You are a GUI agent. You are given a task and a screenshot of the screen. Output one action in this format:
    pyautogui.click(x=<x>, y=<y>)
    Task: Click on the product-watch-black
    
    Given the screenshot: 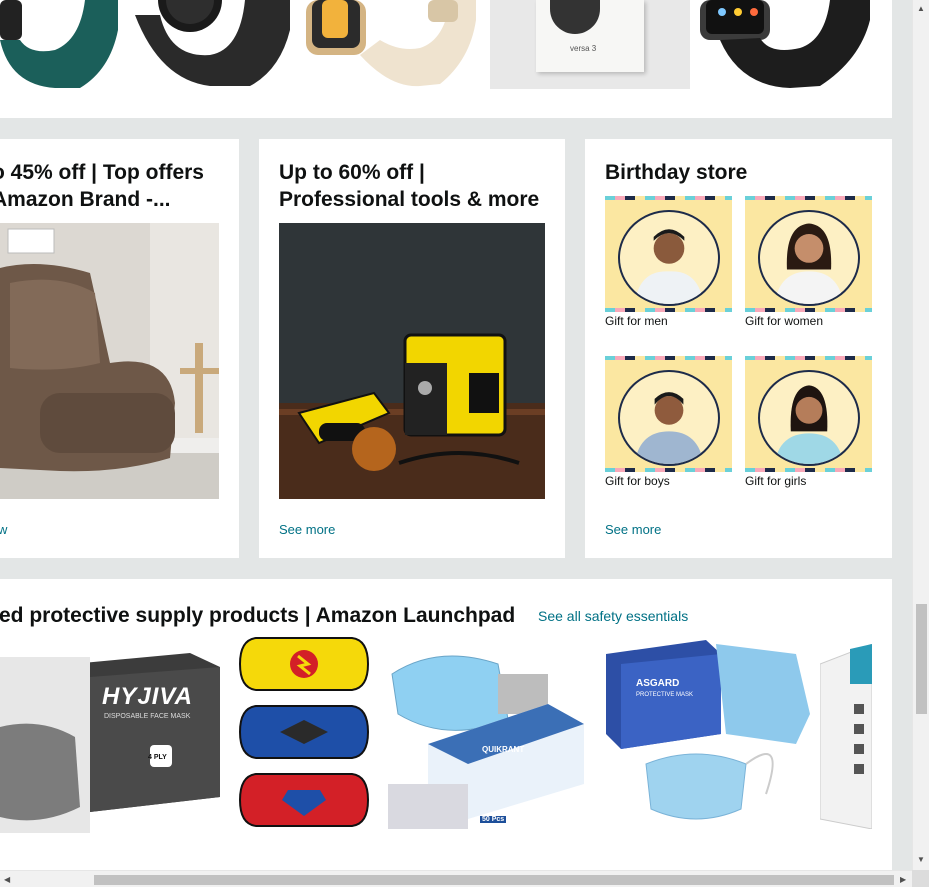 What is the action you would take?
    pyautogui.click(x=212, y=45)
    